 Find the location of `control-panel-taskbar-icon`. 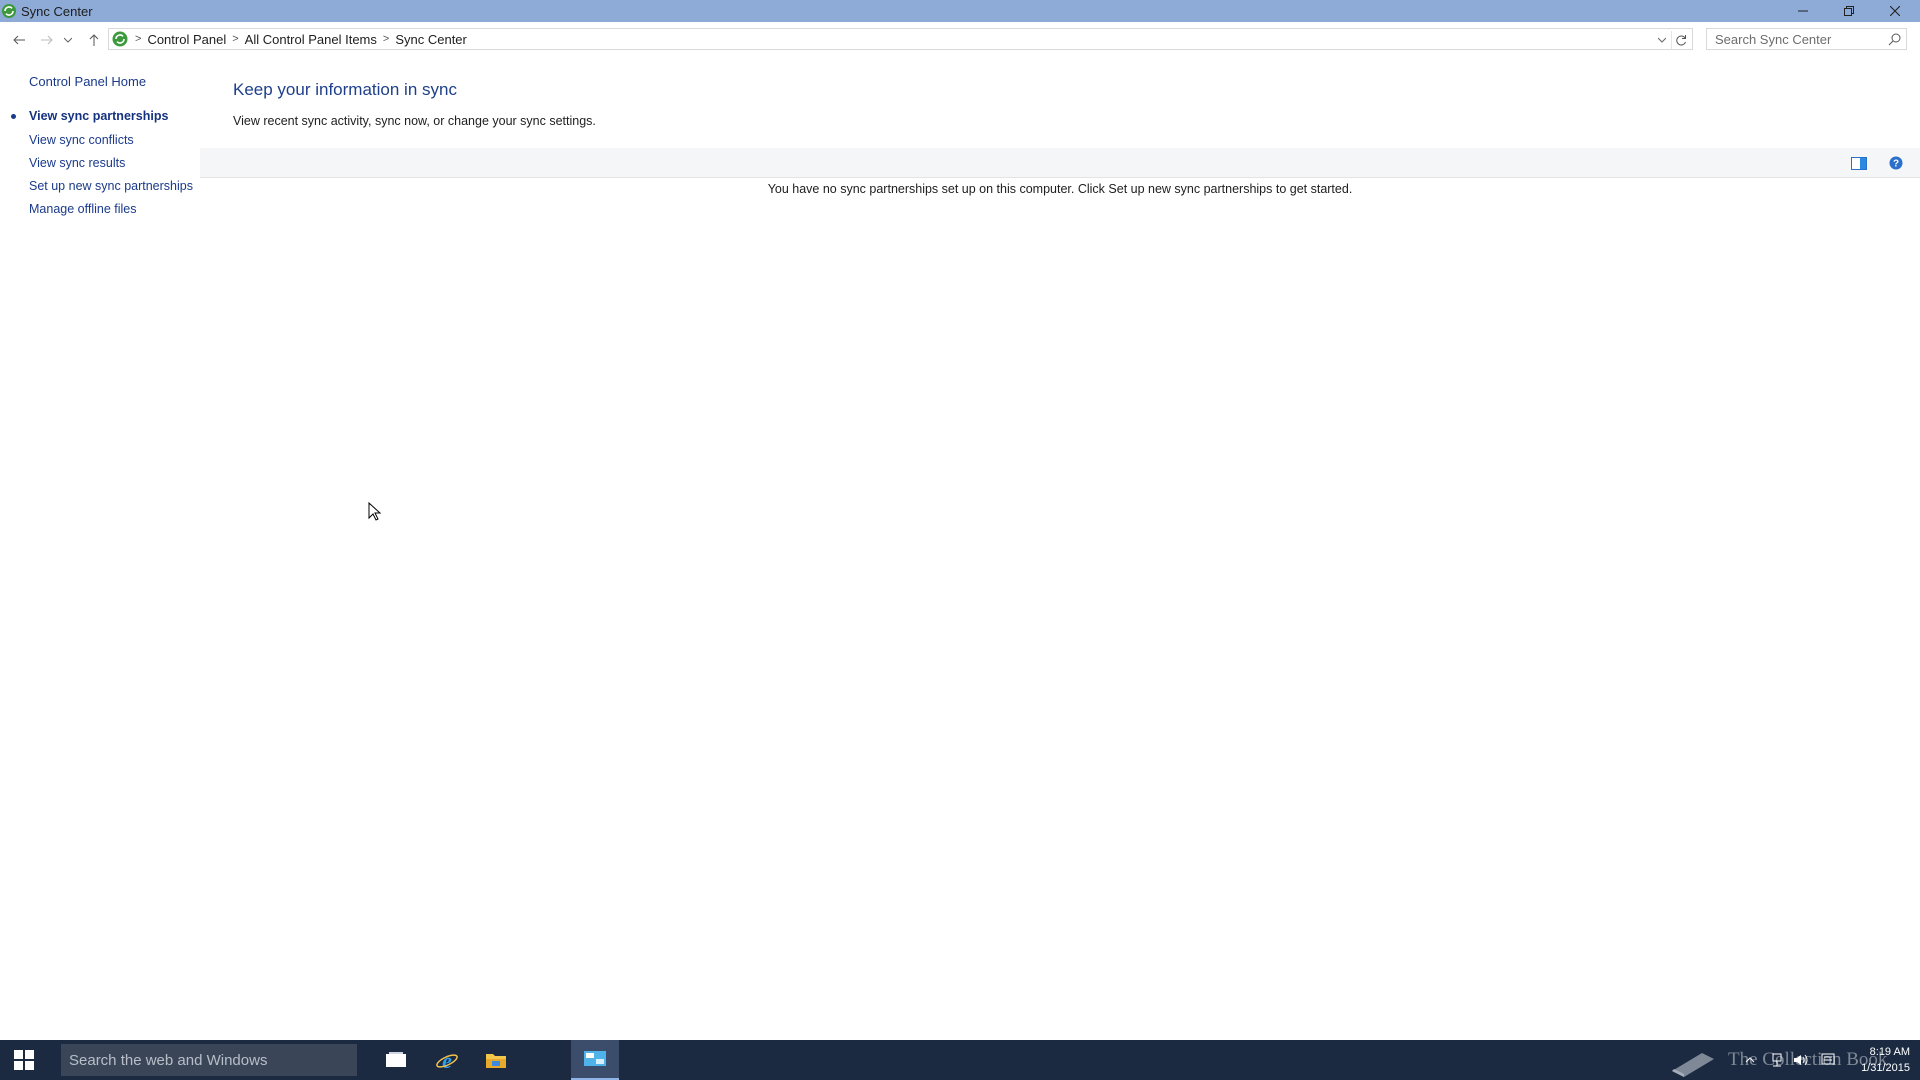

control-panel-taskbar-icon is located at coordinates (595, 1058).